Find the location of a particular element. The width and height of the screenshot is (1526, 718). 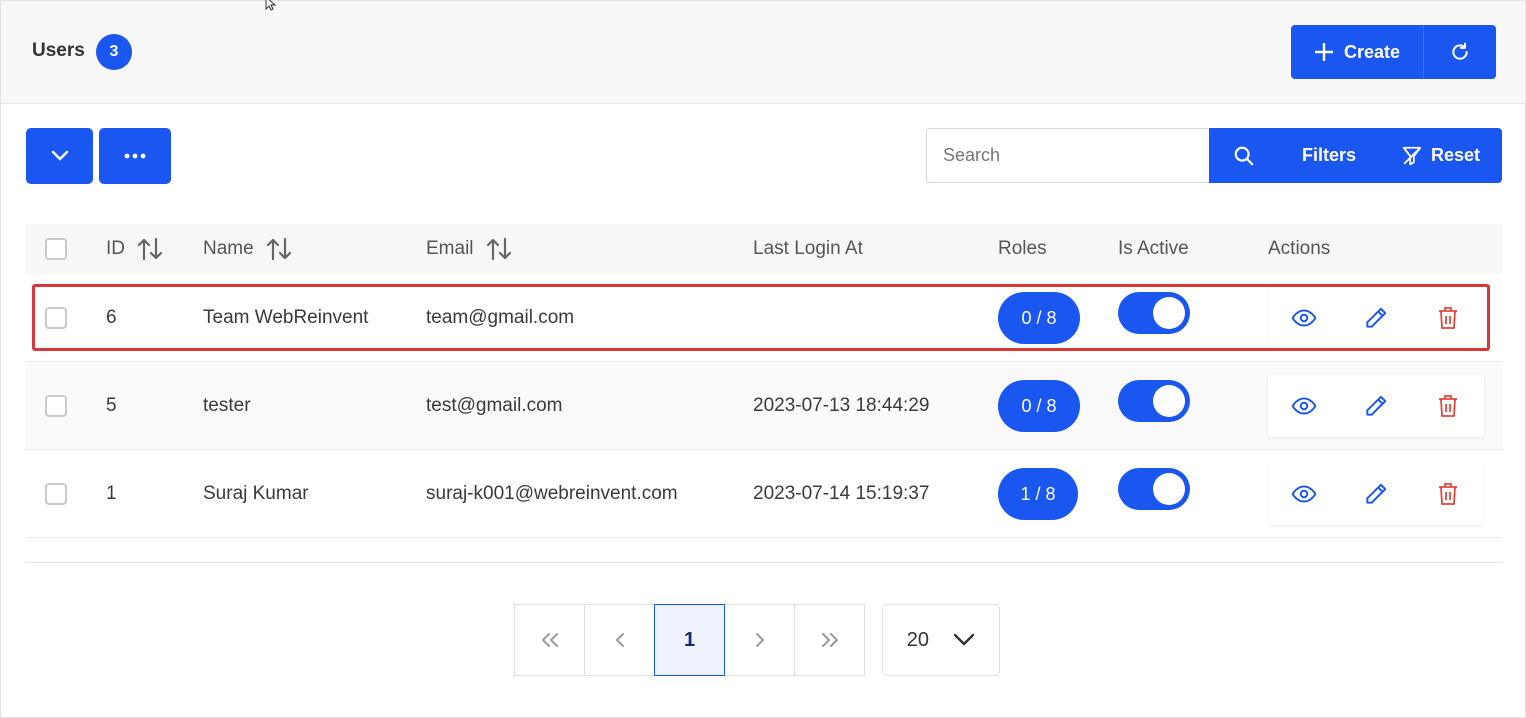

bulk-actions-dropdown-button is located at coordinates (59, 156).